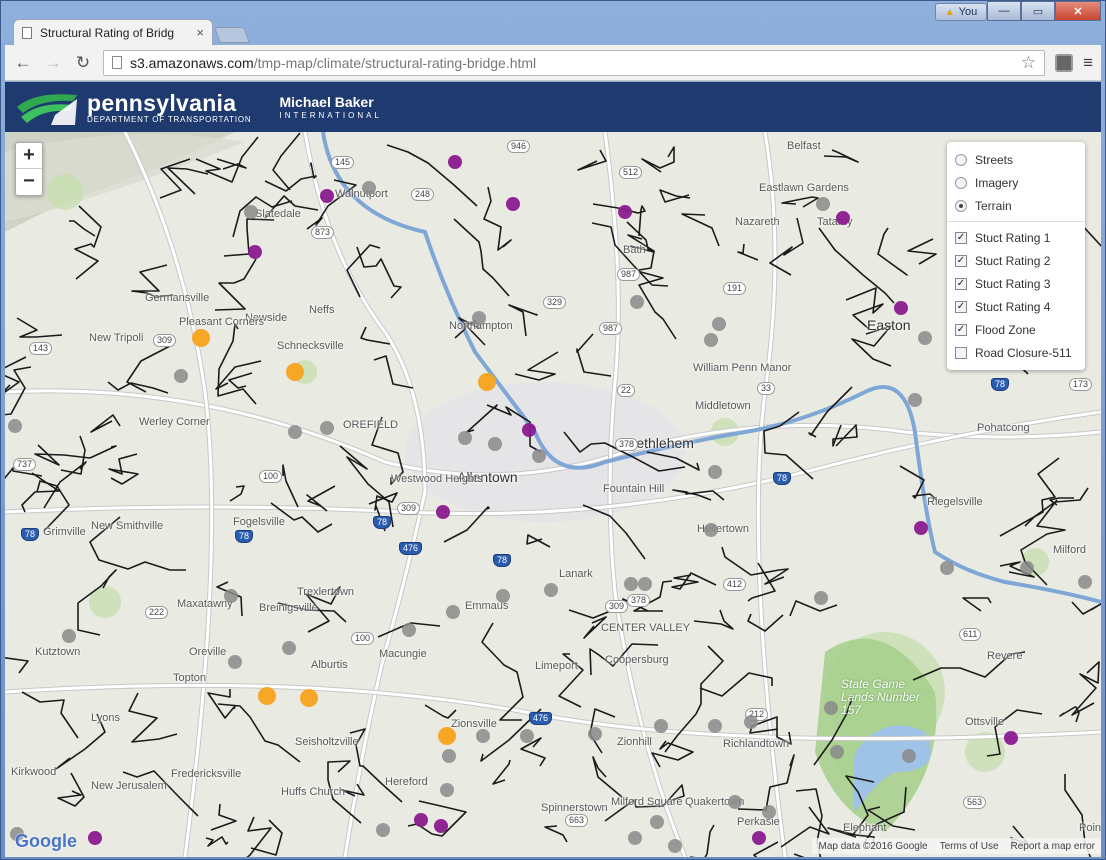  Describe the element at coordinates (1016, 159) in the screenshot. I see `base-layer-streets: Streets` at that location.